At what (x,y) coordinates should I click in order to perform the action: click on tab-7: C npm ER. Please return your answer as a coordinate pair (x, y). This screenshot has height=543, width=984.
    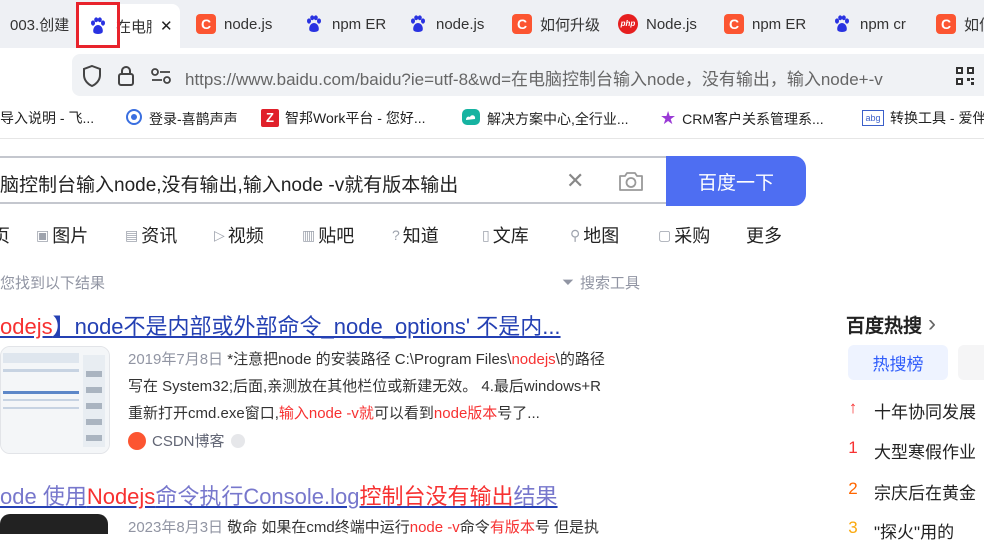
    Looking at the image, I should click on (769, 24).